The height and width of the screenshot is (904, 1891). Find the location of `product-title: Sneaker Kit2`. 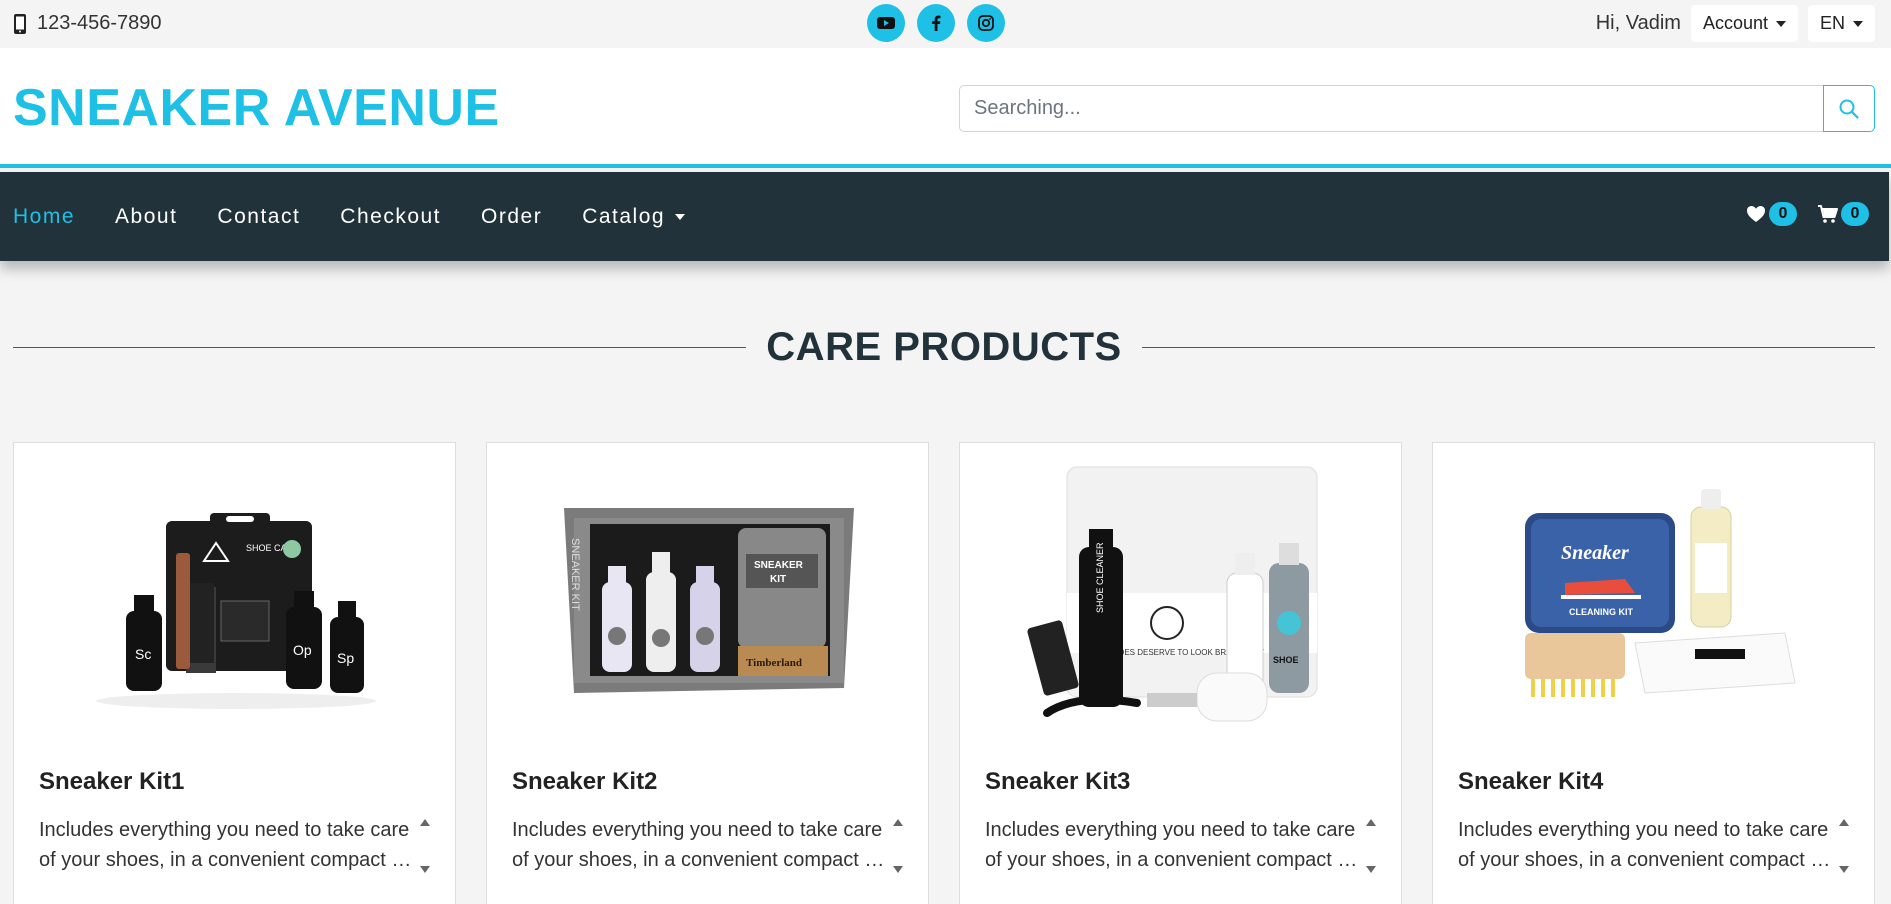

product-title: Sneaker Kit2 is located at coordinates (584, 782).